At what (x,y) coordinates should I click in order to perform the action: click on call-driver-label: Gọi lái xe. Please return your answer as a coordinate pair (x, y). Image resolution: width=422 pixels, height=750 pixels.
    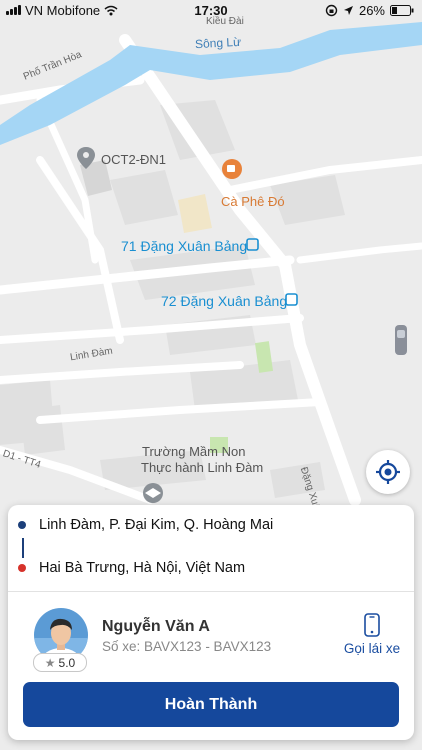
    Looking at the image, I should click on (372, 648).